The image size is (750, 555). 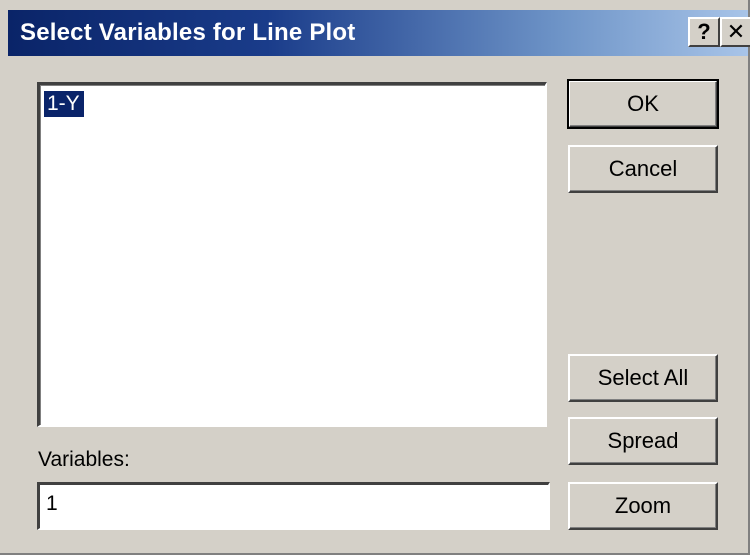 I want to click on zoom-button: Zoom, so click(x=643, y=506).